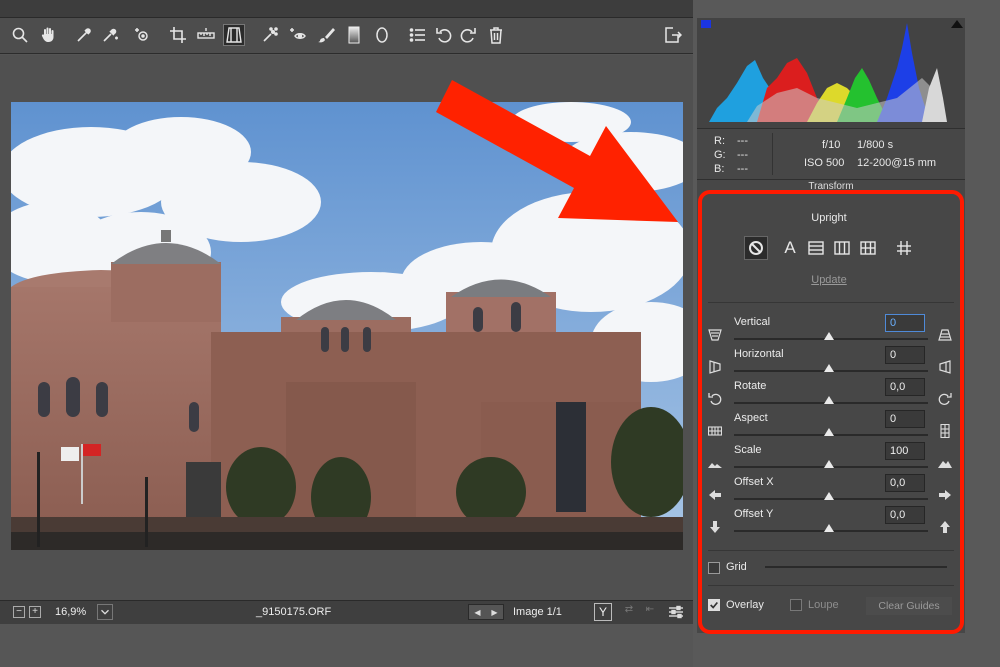  I want to click on b-value: ---, so click(742, 169).